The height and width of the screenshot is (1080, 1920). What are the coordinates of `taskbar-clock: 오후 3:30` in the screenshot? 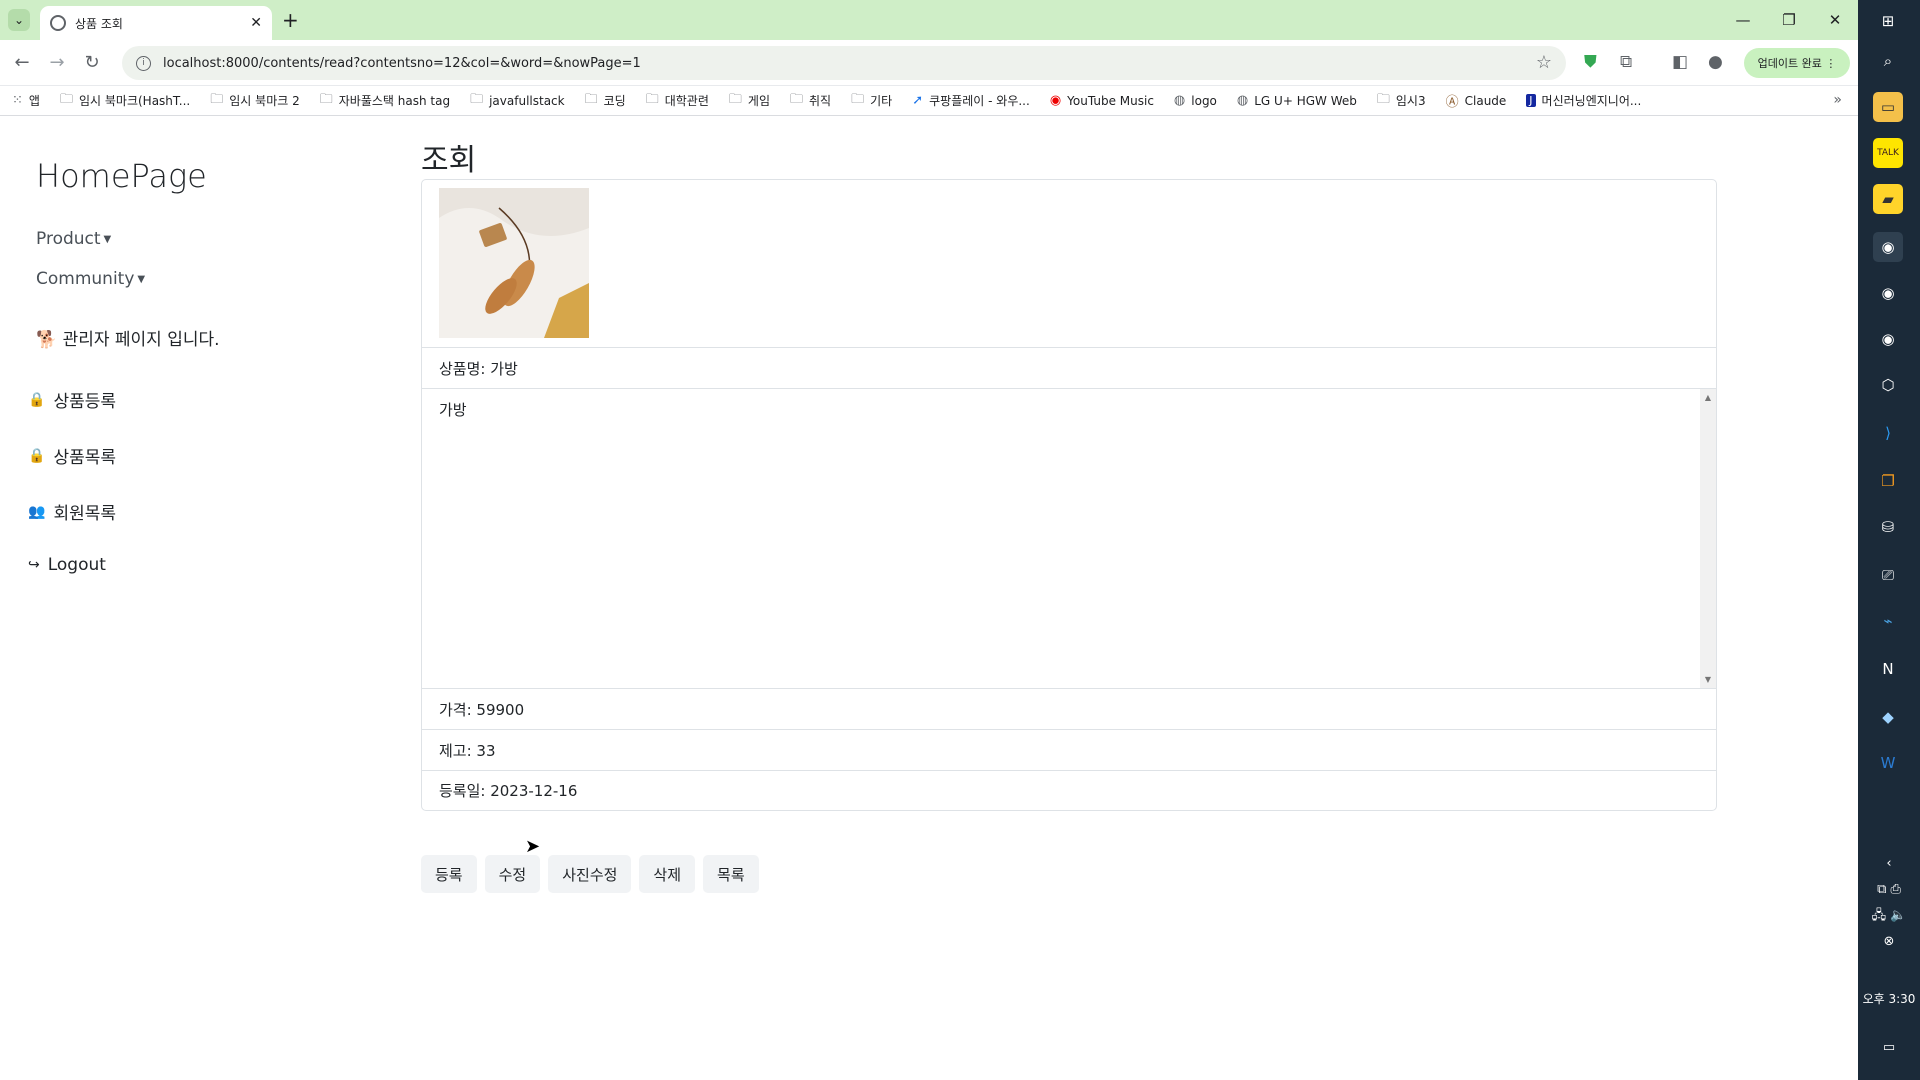 It's located at (1889, 998).